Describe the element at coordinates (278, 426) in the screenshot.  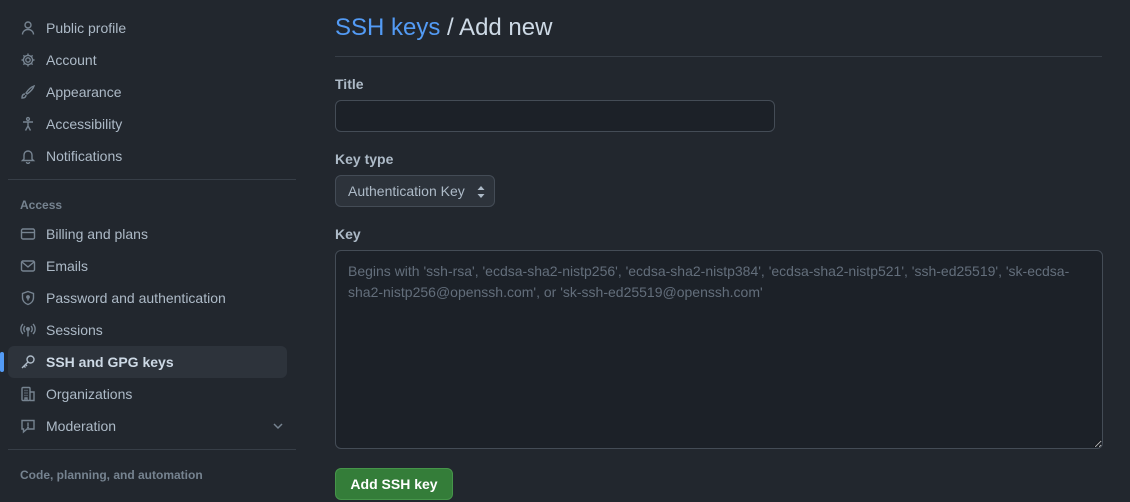
I see `chevron-down-icon` at that location.